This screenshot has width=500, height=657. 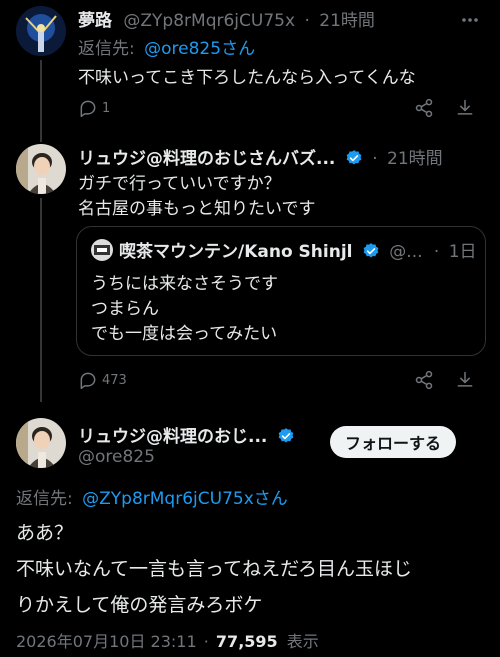 I want to click on quote-line1: うちには来なさそうです, so click(x=184, y=284).